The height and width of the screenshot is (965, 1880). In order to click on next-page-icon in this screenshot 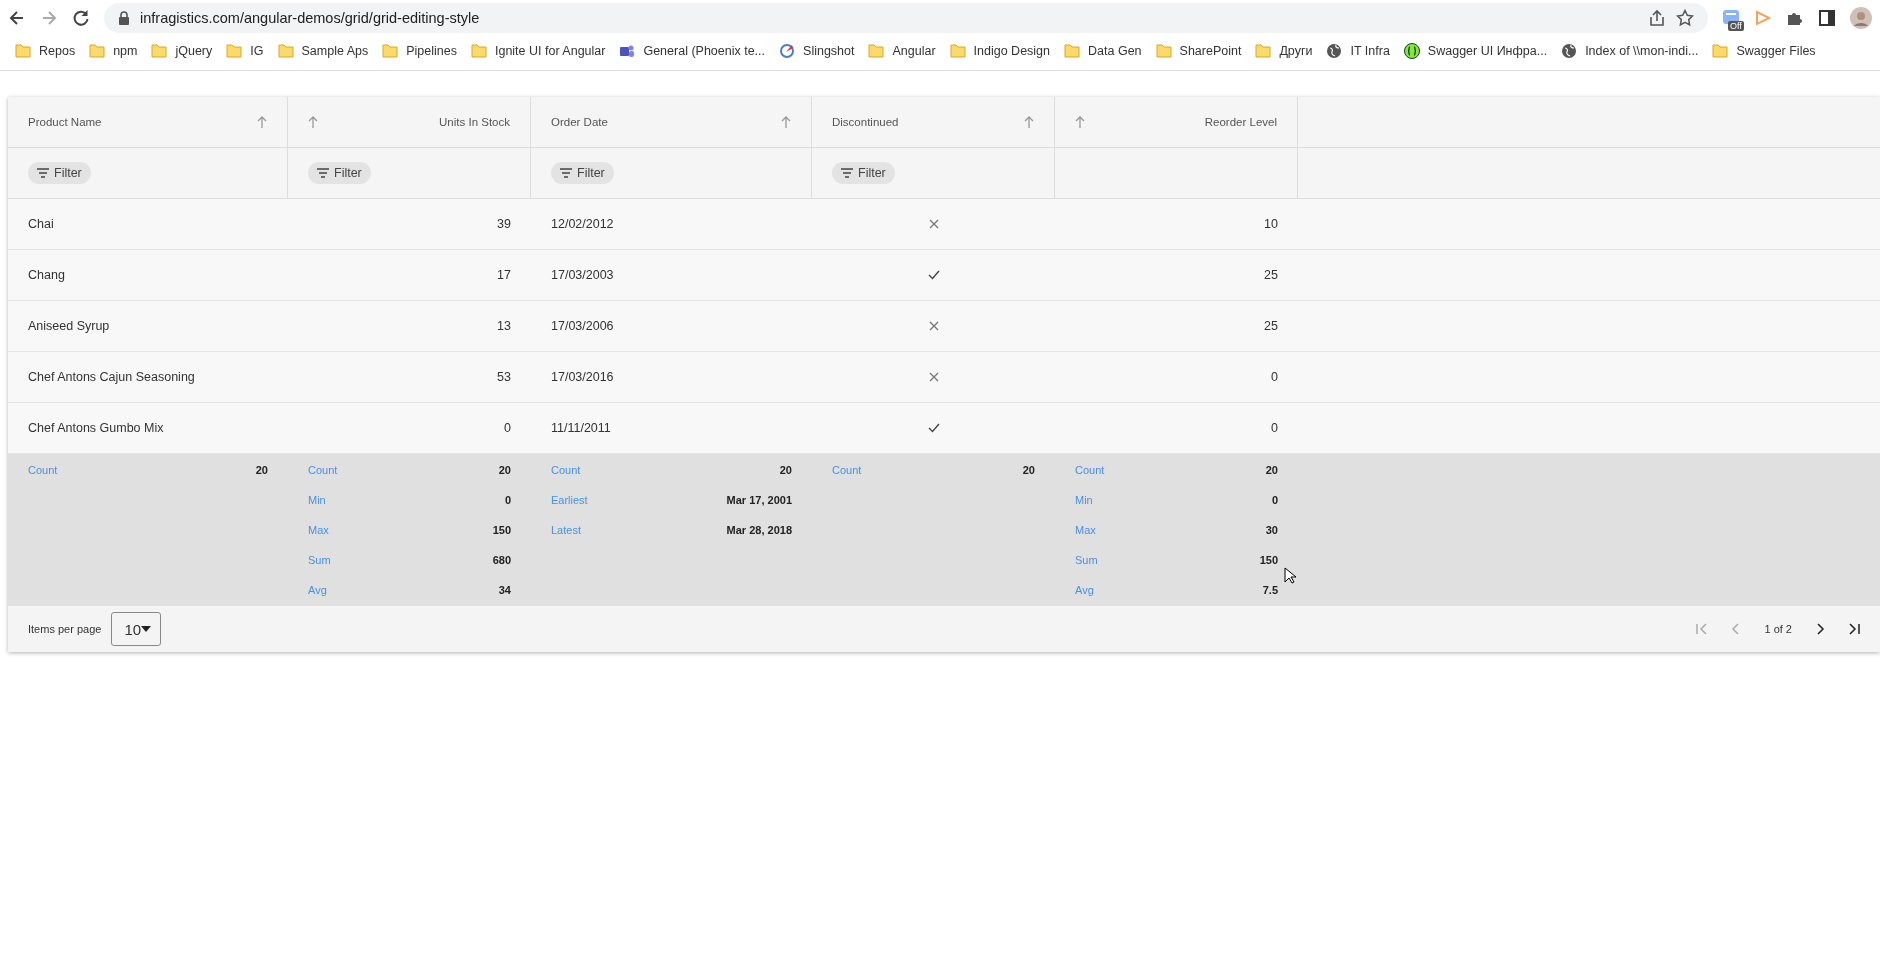, I will do `click(1820, 629)`.